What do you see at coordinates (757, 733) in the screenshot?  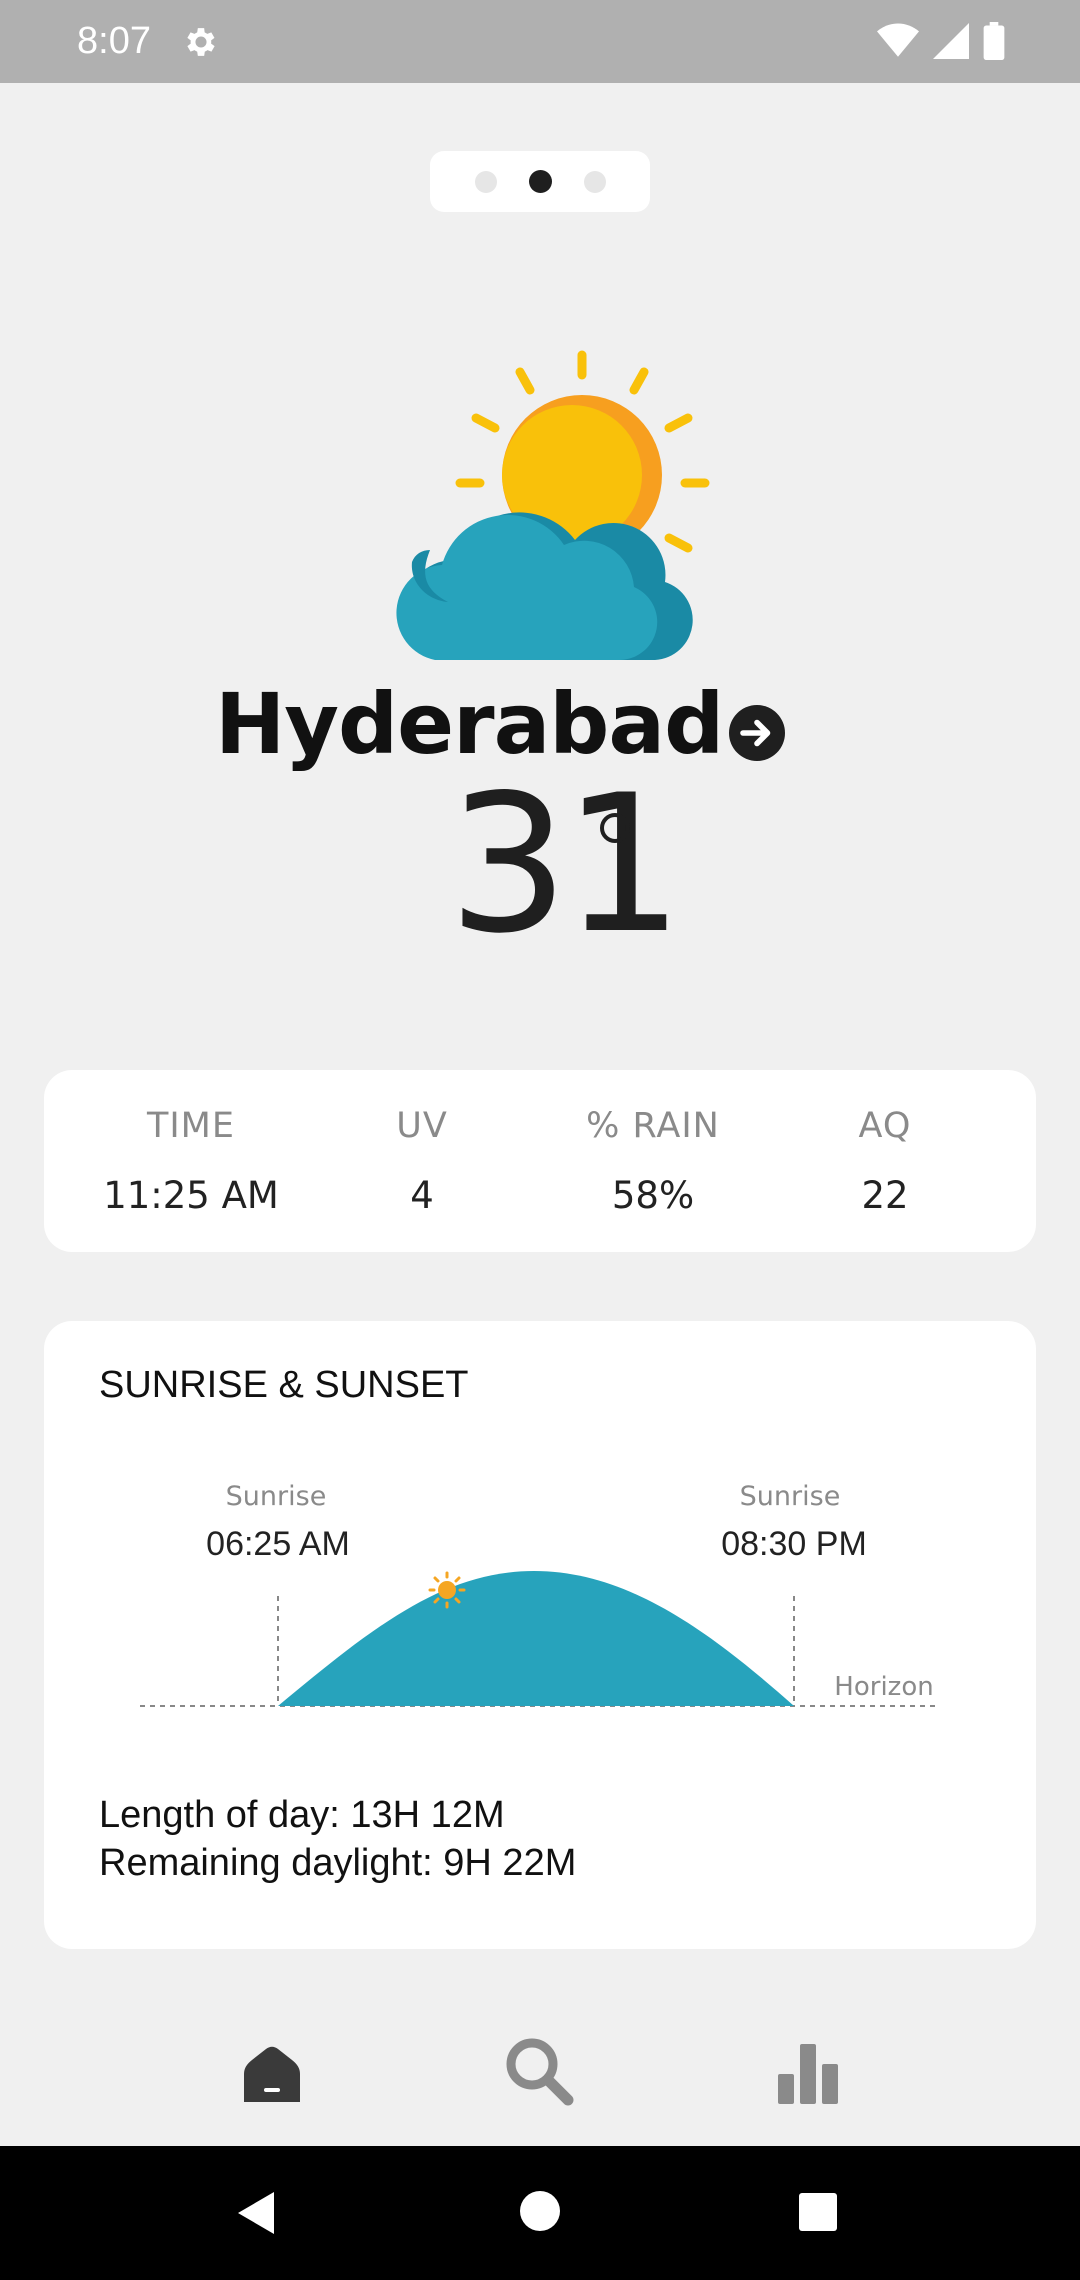 I see `arrow-right-circle-icon` at bounding box center [757, 733].